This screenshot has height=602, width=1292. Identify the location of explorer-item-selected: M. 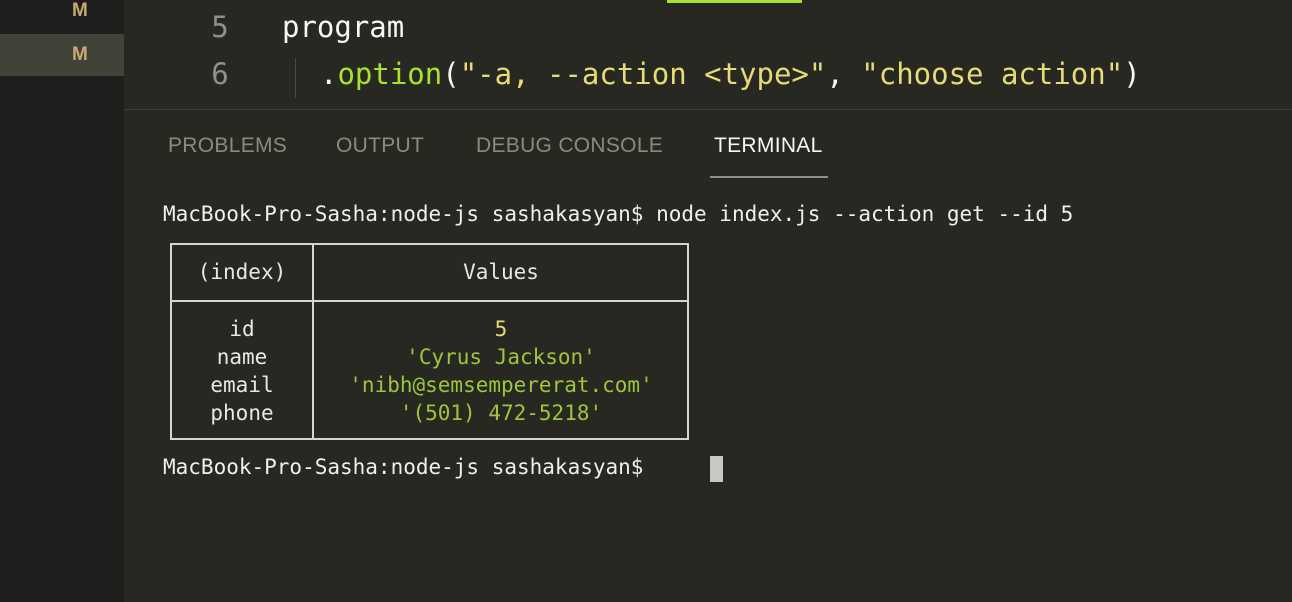
(62, 55).